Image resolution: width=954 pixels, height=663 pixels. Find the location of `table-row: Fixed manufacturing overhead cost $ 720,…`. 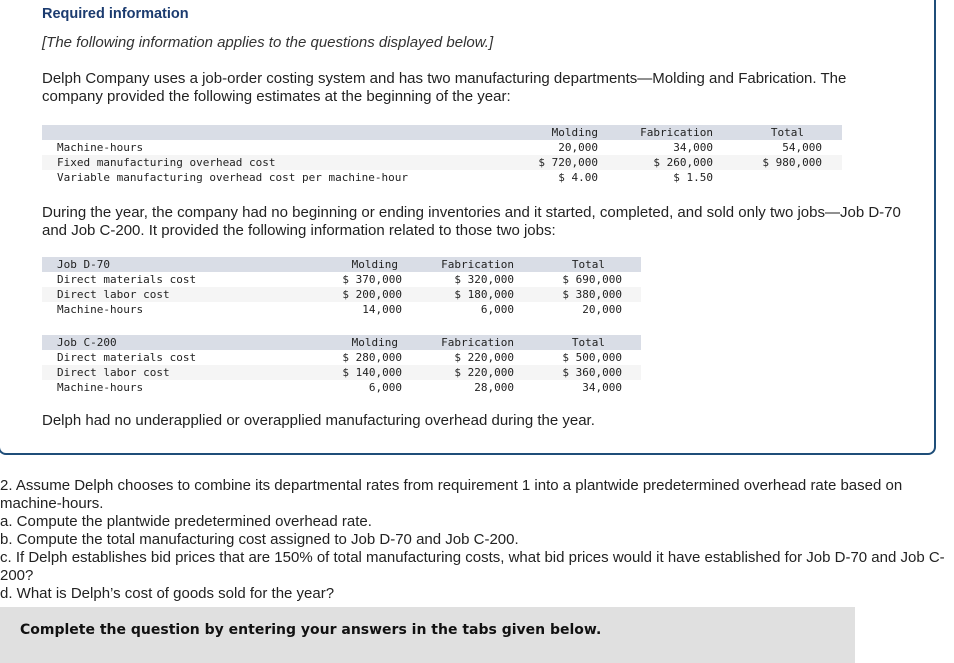

table-row: Fixed manufacturing overhead cost $ 720,… is located at coordinates (442, 162).